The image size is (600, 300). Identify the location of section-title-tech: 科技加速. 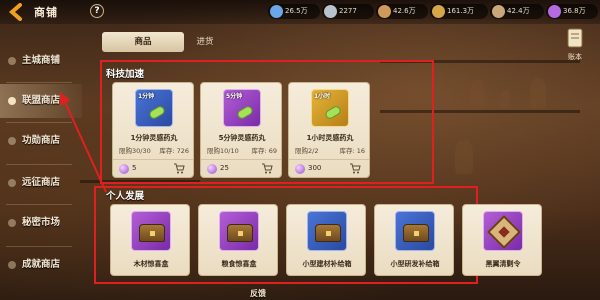
(125, 74).